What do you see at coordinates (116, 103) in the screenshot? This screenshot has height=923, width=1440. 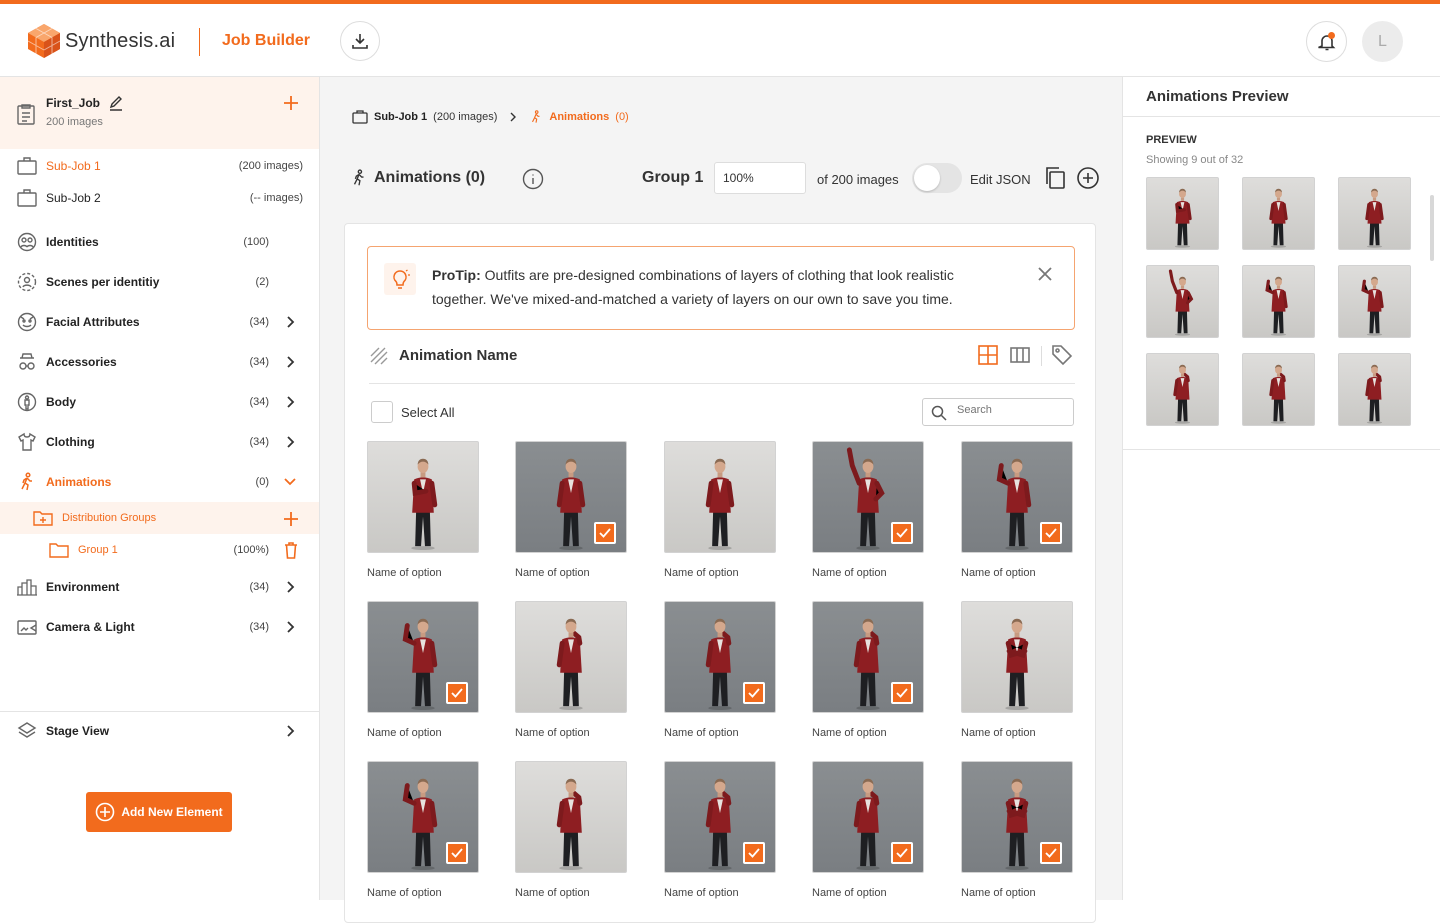 I see `edit-pencil-icon` at bounding box center [116, 103].